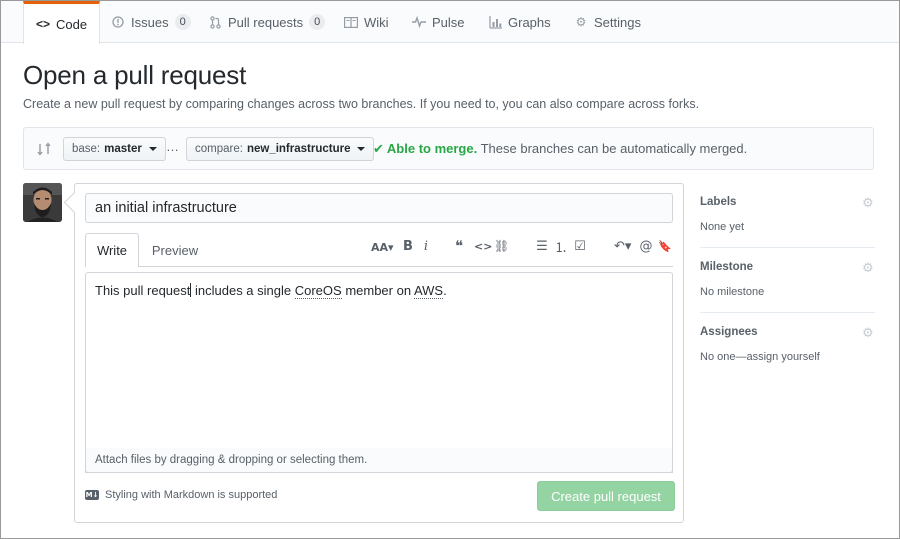 Image resolution: width=900 pixels, height=539 pixels. Describe the element at coordinates (135, 75) in the screenshot. I see `page-title: Open a pull request` at that location.